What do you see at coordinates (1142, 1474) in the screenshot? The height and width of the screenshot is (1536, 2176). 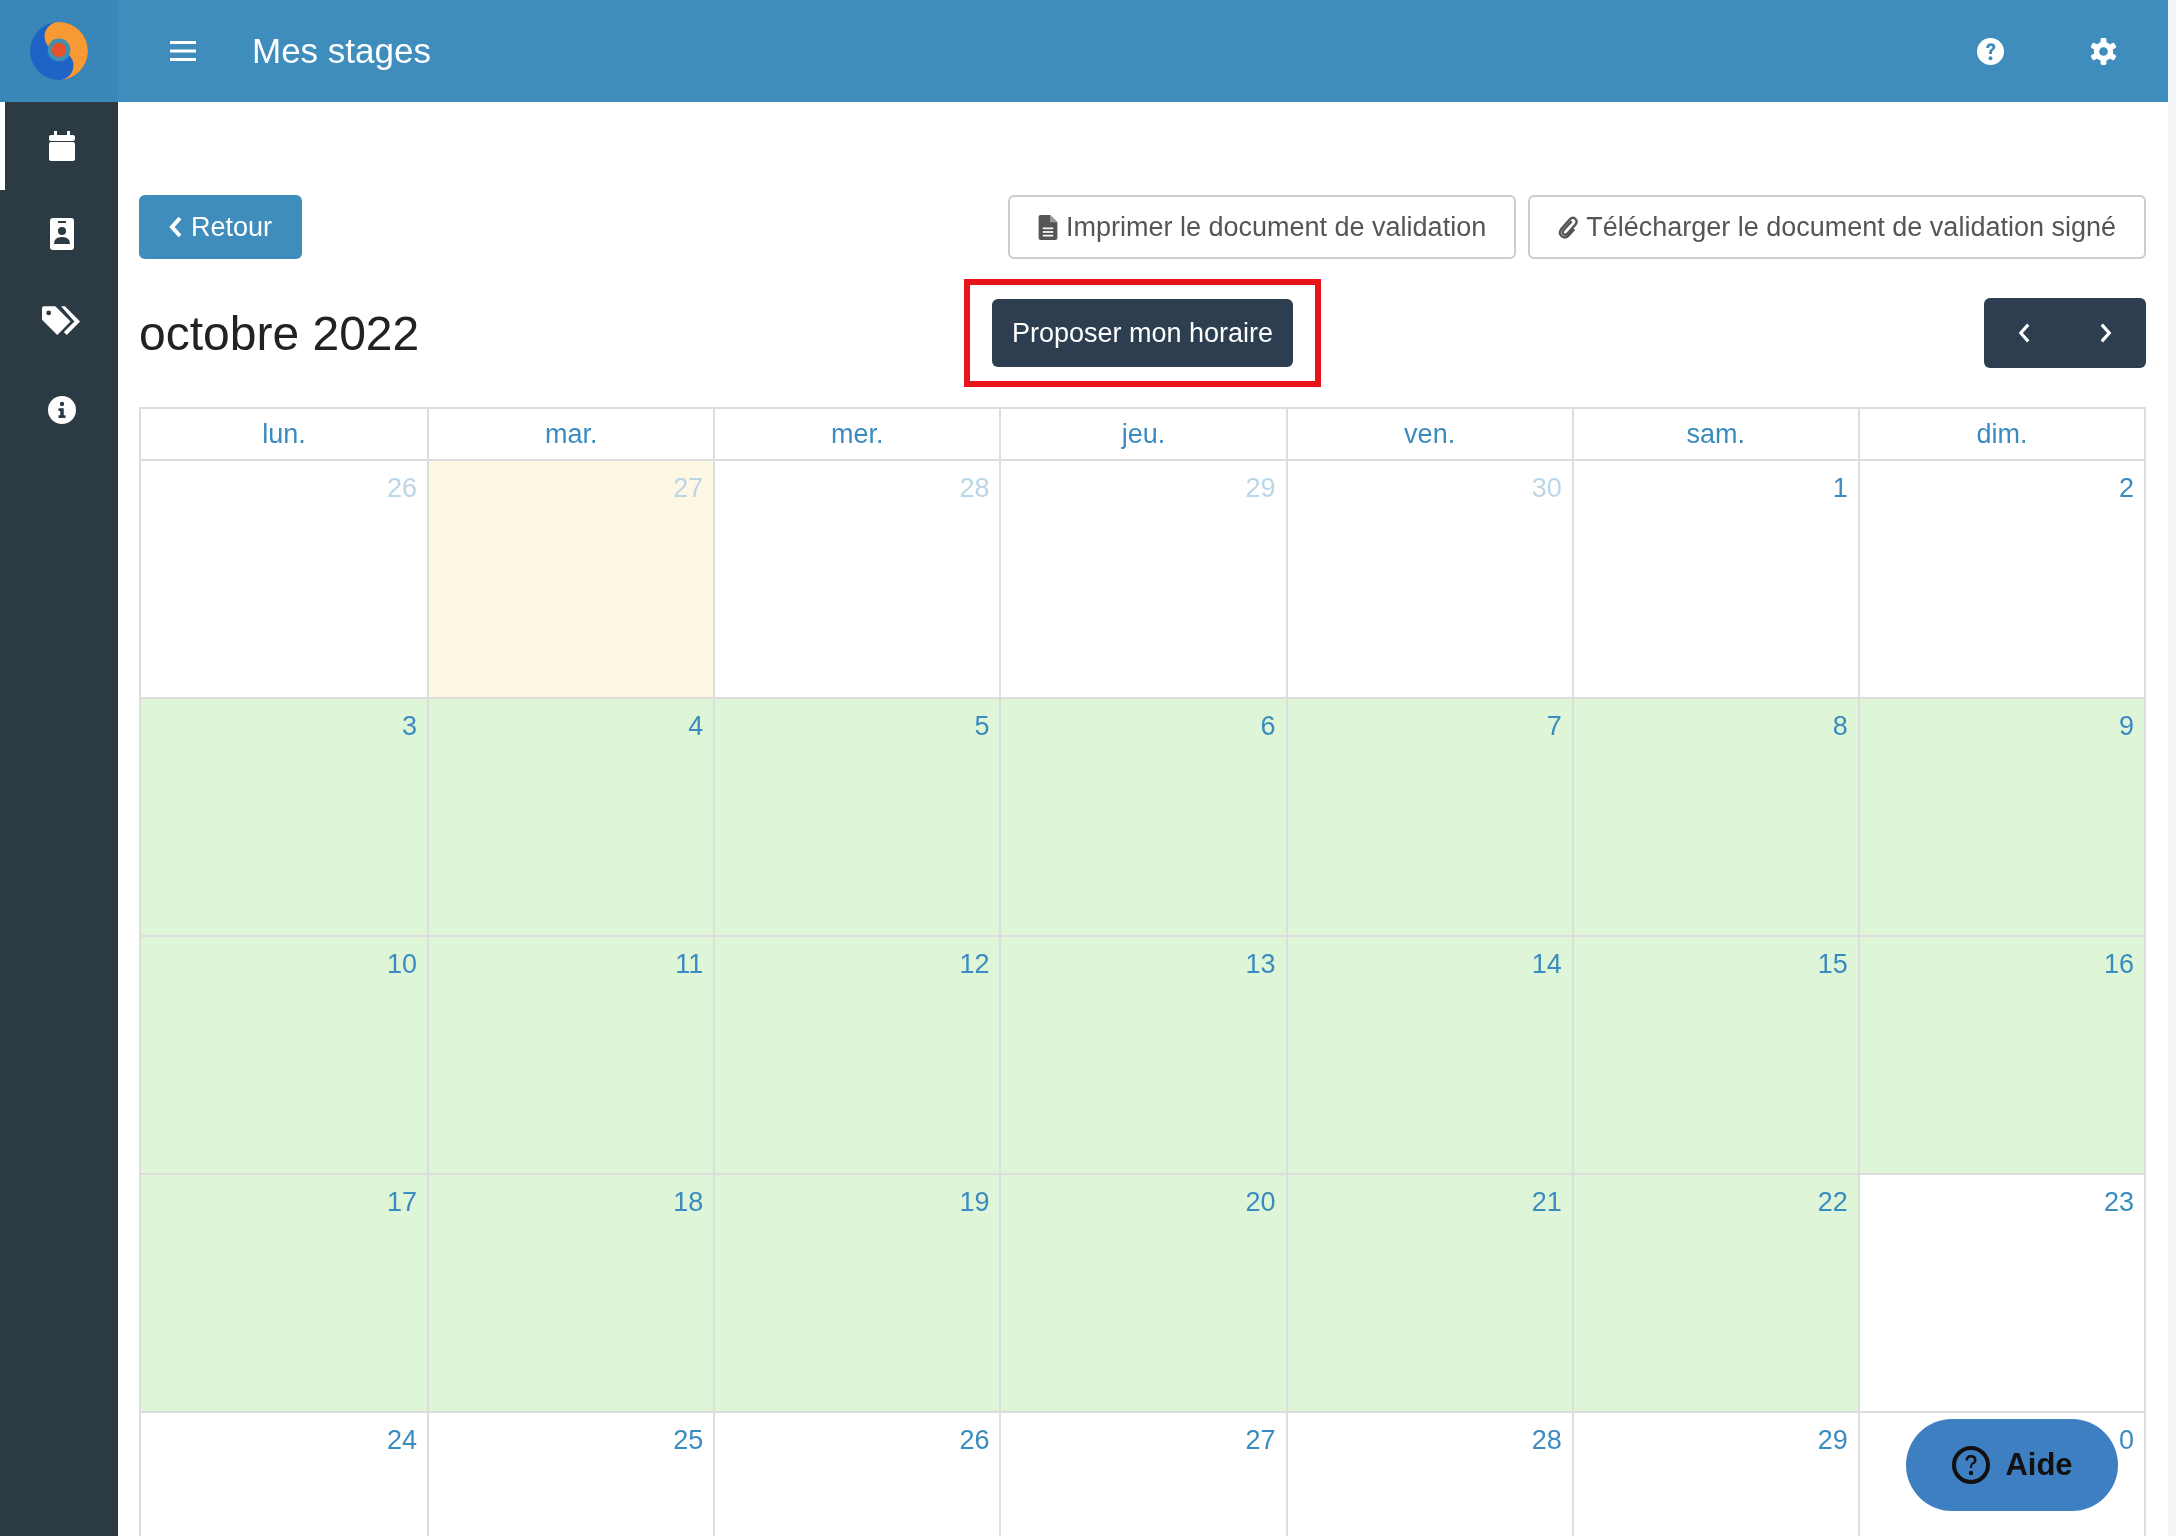 I see `day-cell: 27` at bounding box center [1142, 1474].